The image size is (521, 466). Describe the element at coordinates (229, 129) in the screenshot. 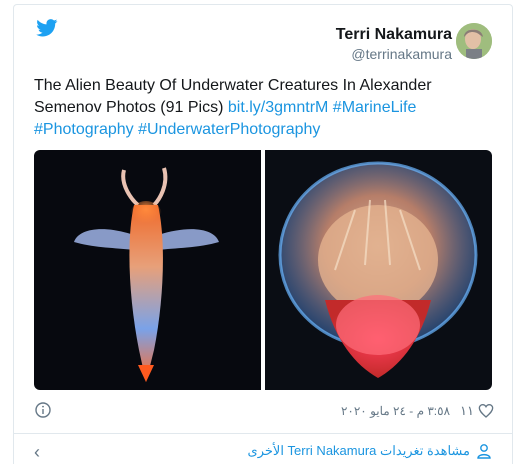

I see `hashtag-underwaterphotography: #UnderwaterPhotography` at that location.